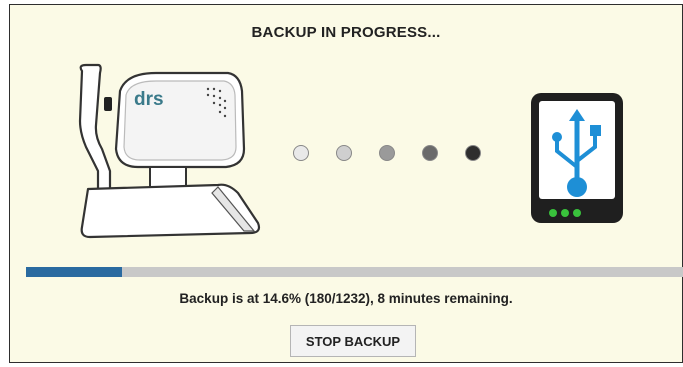  What do you see at coordinates (149, 99) in the screenshot?
I see `drs-logo: drs` at bounding box center [149, 99].